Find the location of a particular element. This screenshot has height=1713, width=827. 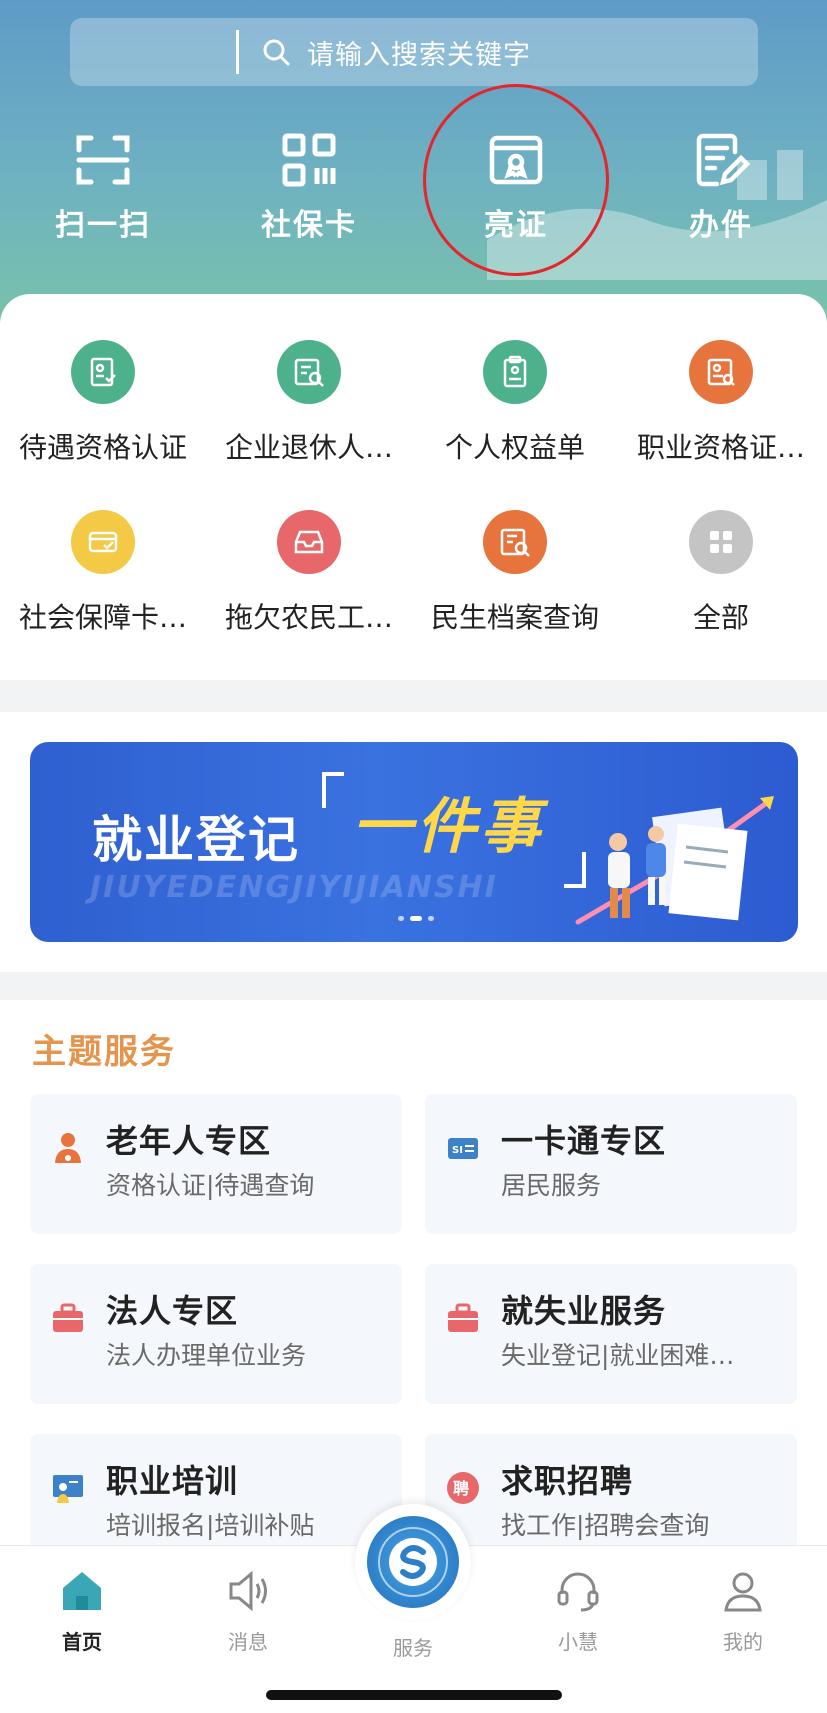

tab-label: 小慧 is located at coordinates (578, 1642).